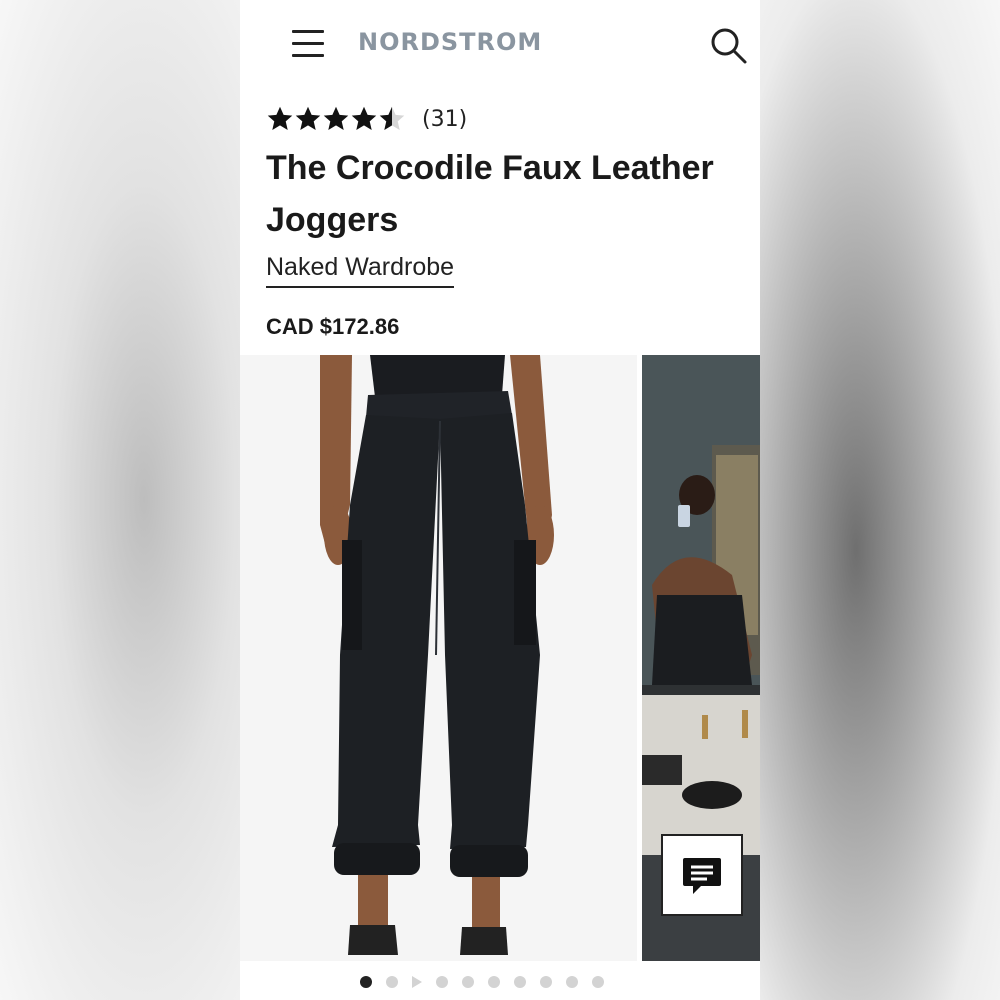 The image size is (1000, 1000). Describe the element at coordinates (360, 269) in the screenshot. I see `brand-link: Naked Wardrobe` at that location.